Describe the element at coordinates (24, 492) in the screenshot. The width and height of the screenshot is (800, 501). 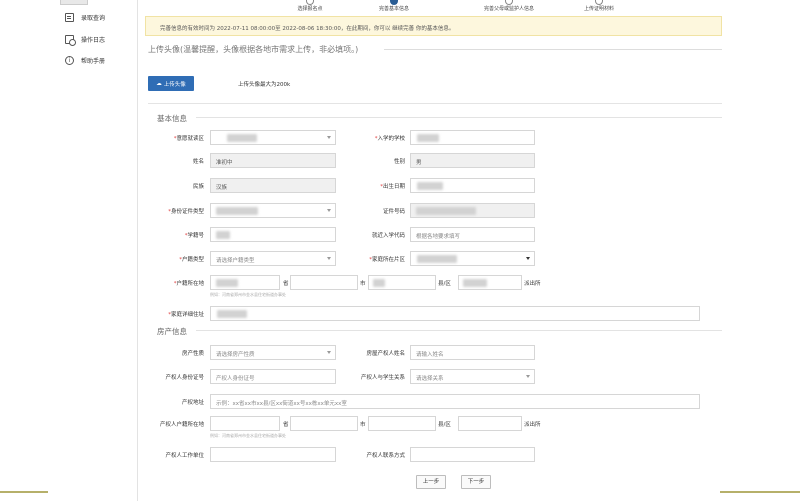
I see `bottom-divider-left` at that location.